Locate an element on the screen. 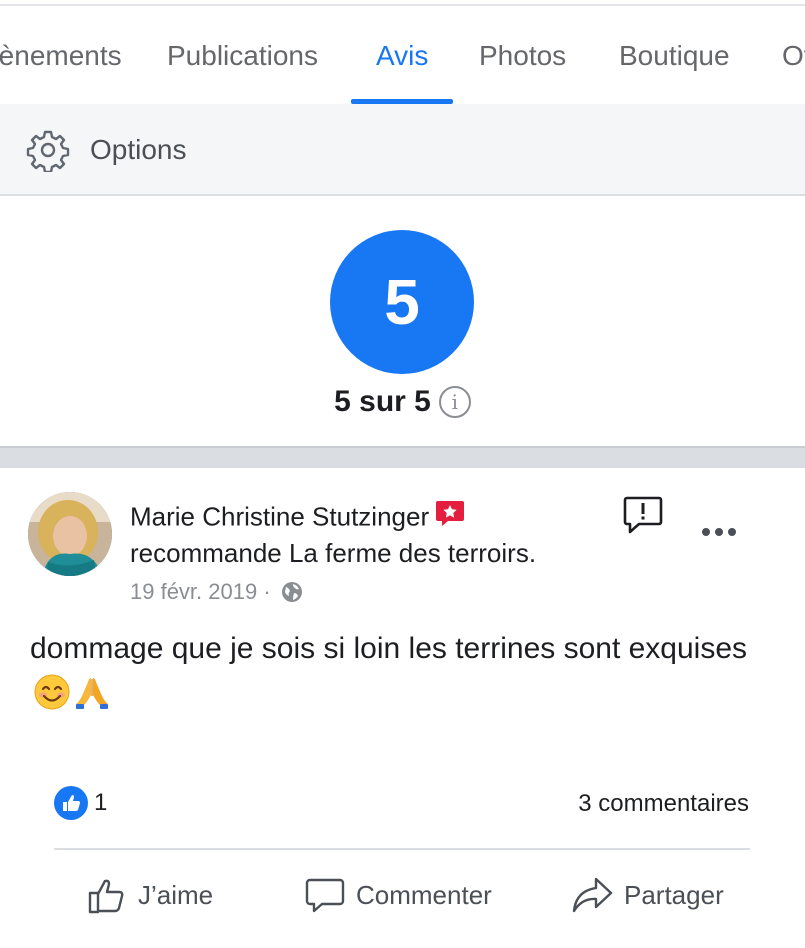 This screenshot has width=805, height=948. avatar is located at coordinates (70, 534).